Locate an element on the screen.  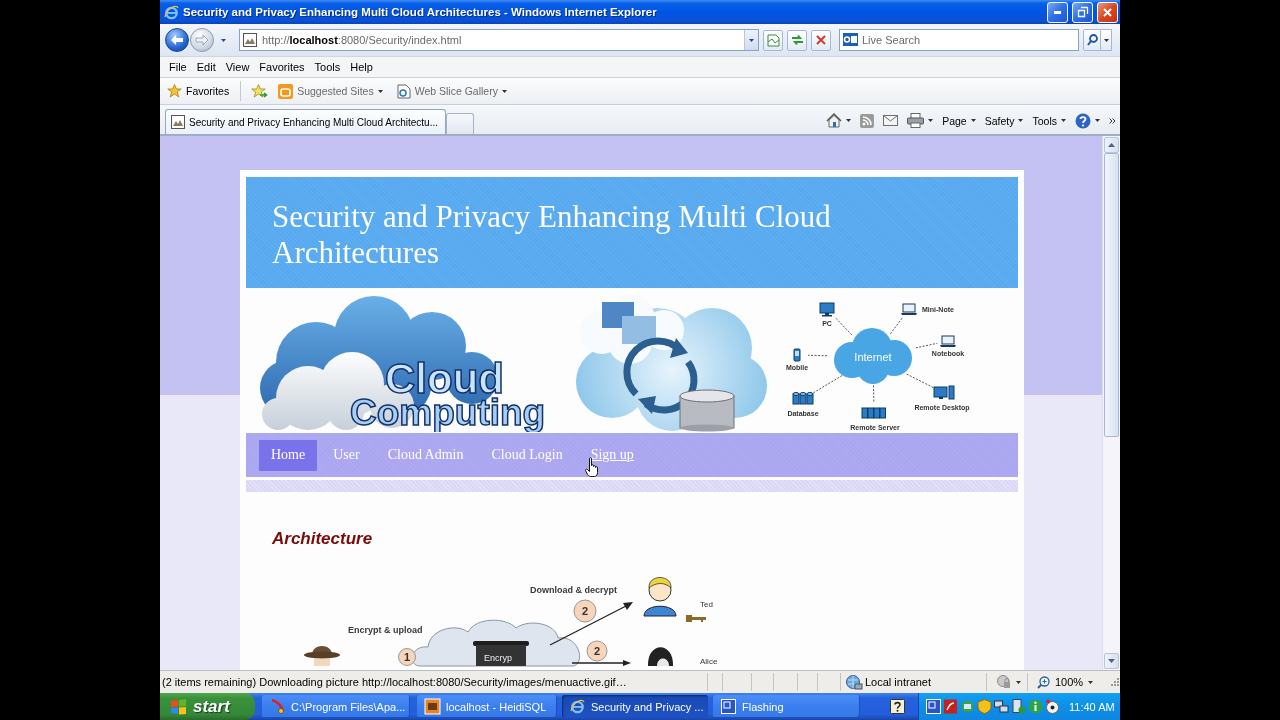
arrow-right-icon is located at coordinates (202, 40).